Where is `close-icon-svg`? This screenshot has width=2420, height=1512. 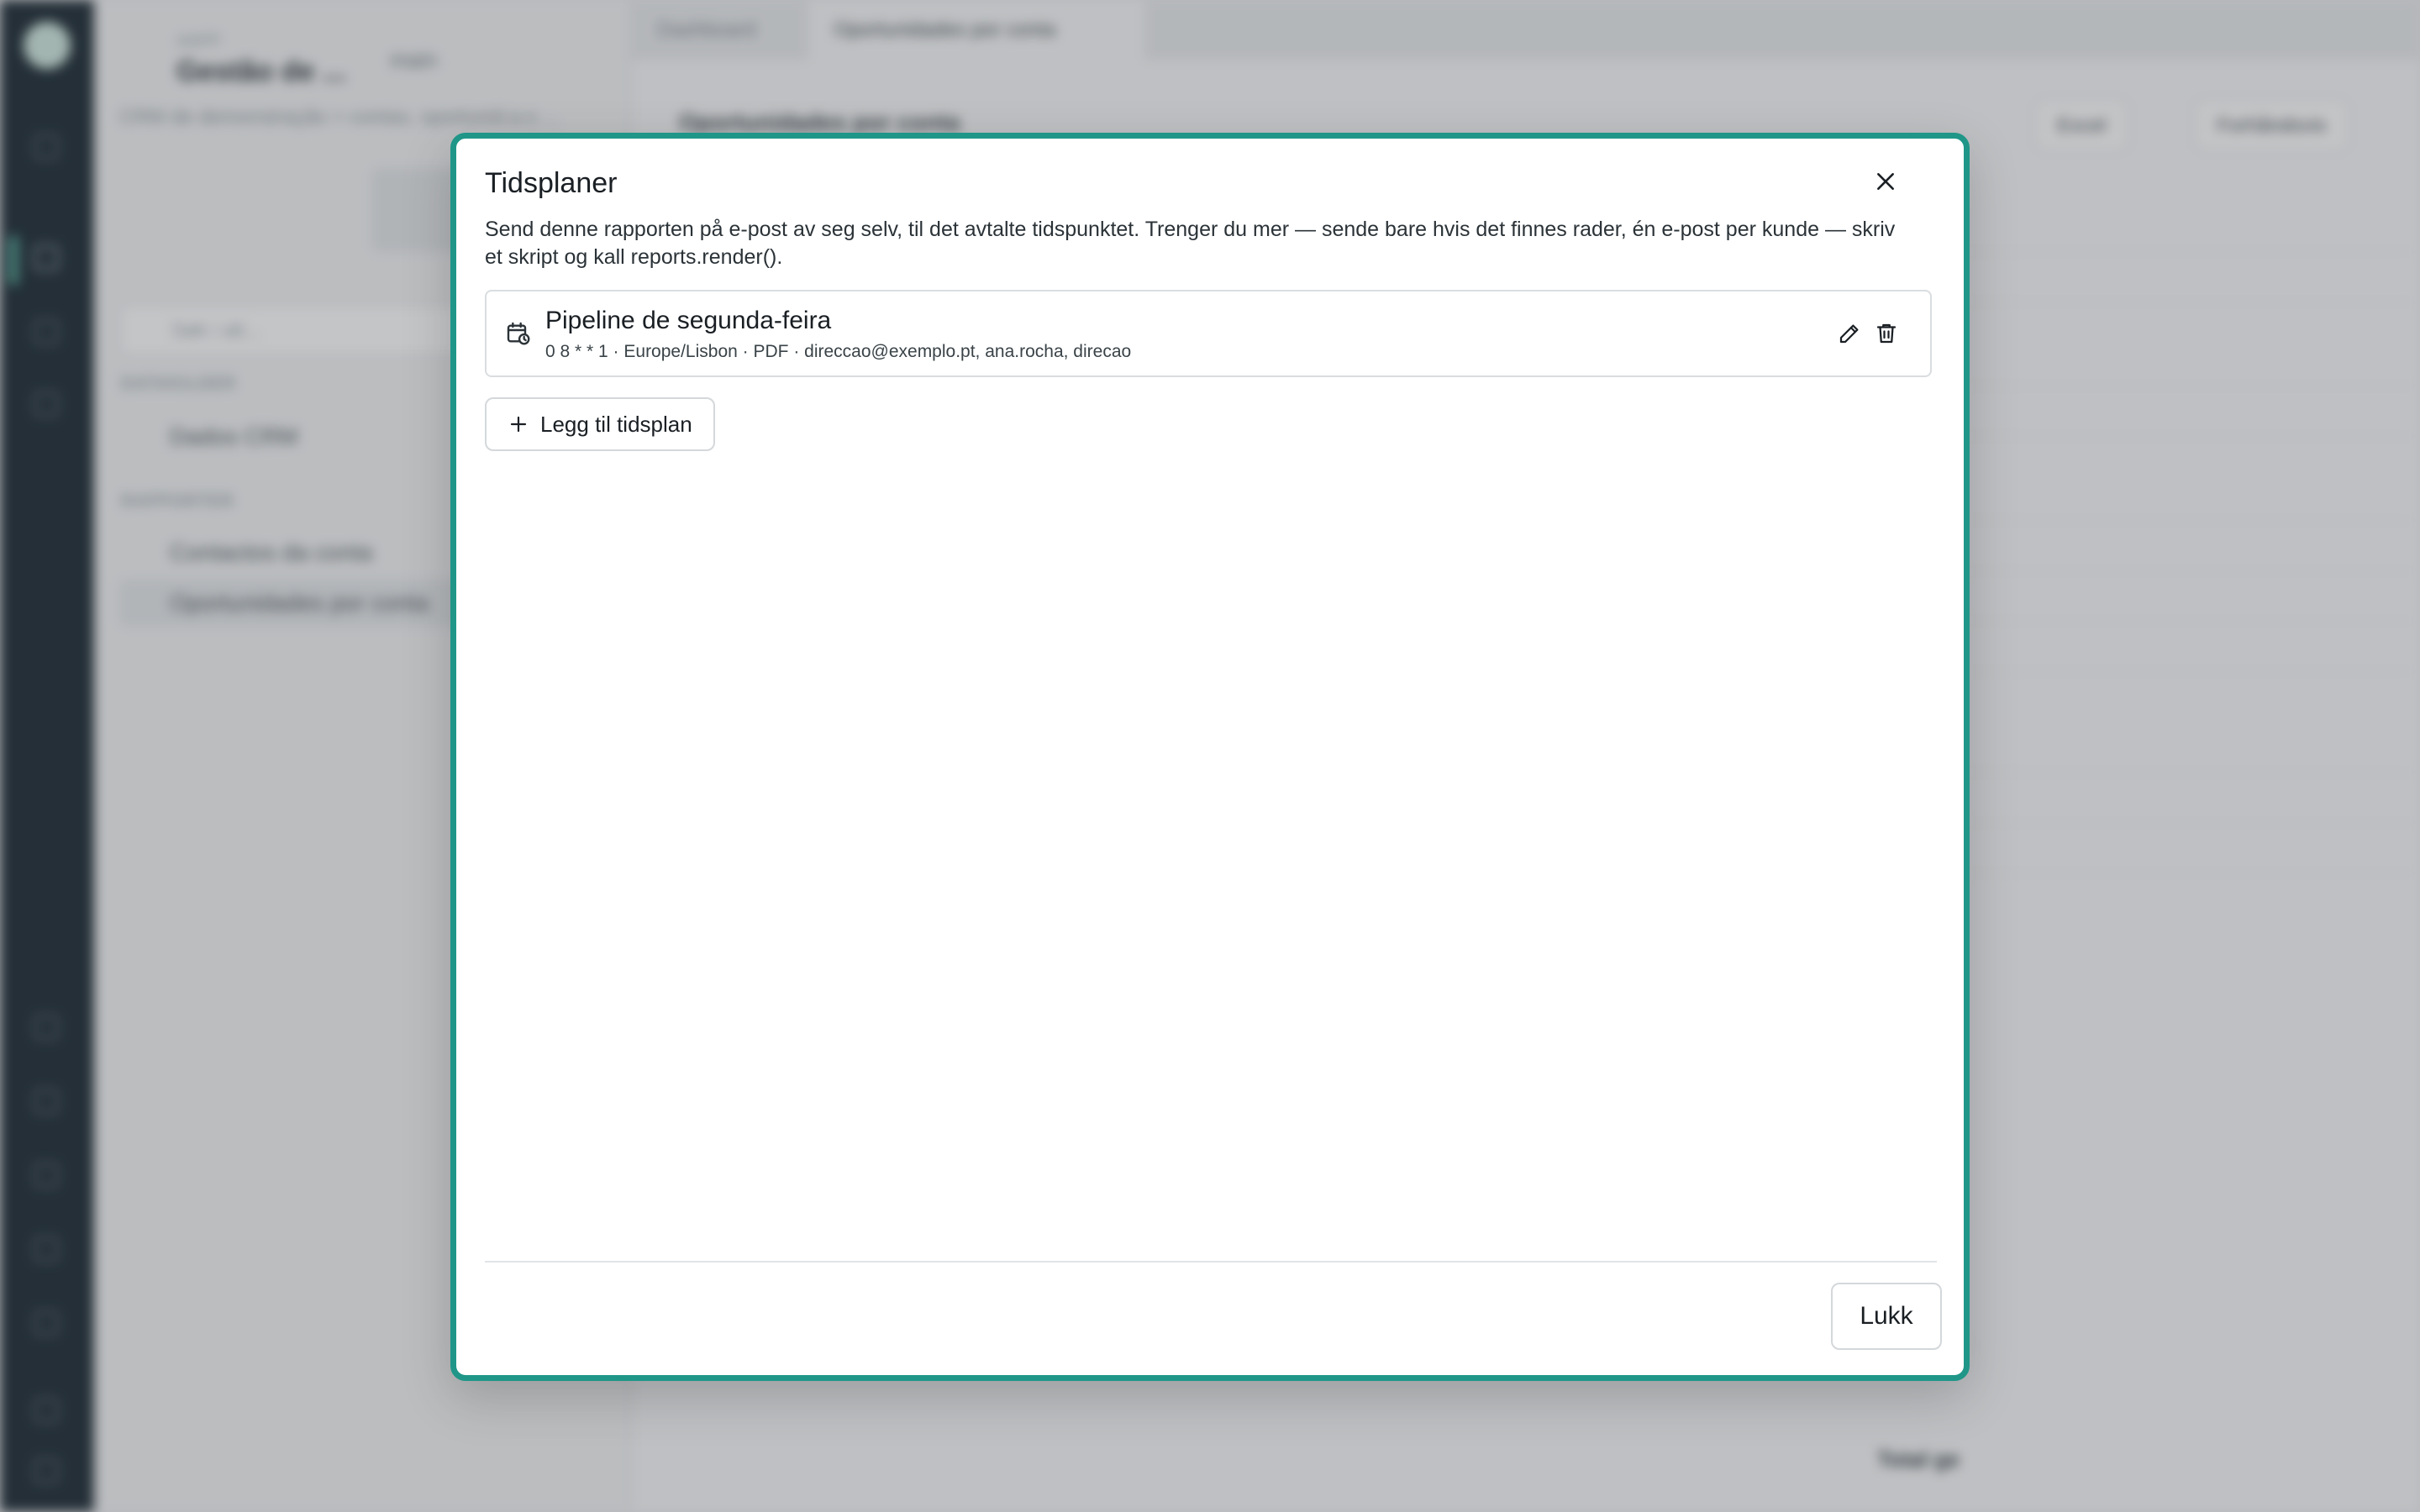
close-icon-svg is located at coordinates (1885, 181).